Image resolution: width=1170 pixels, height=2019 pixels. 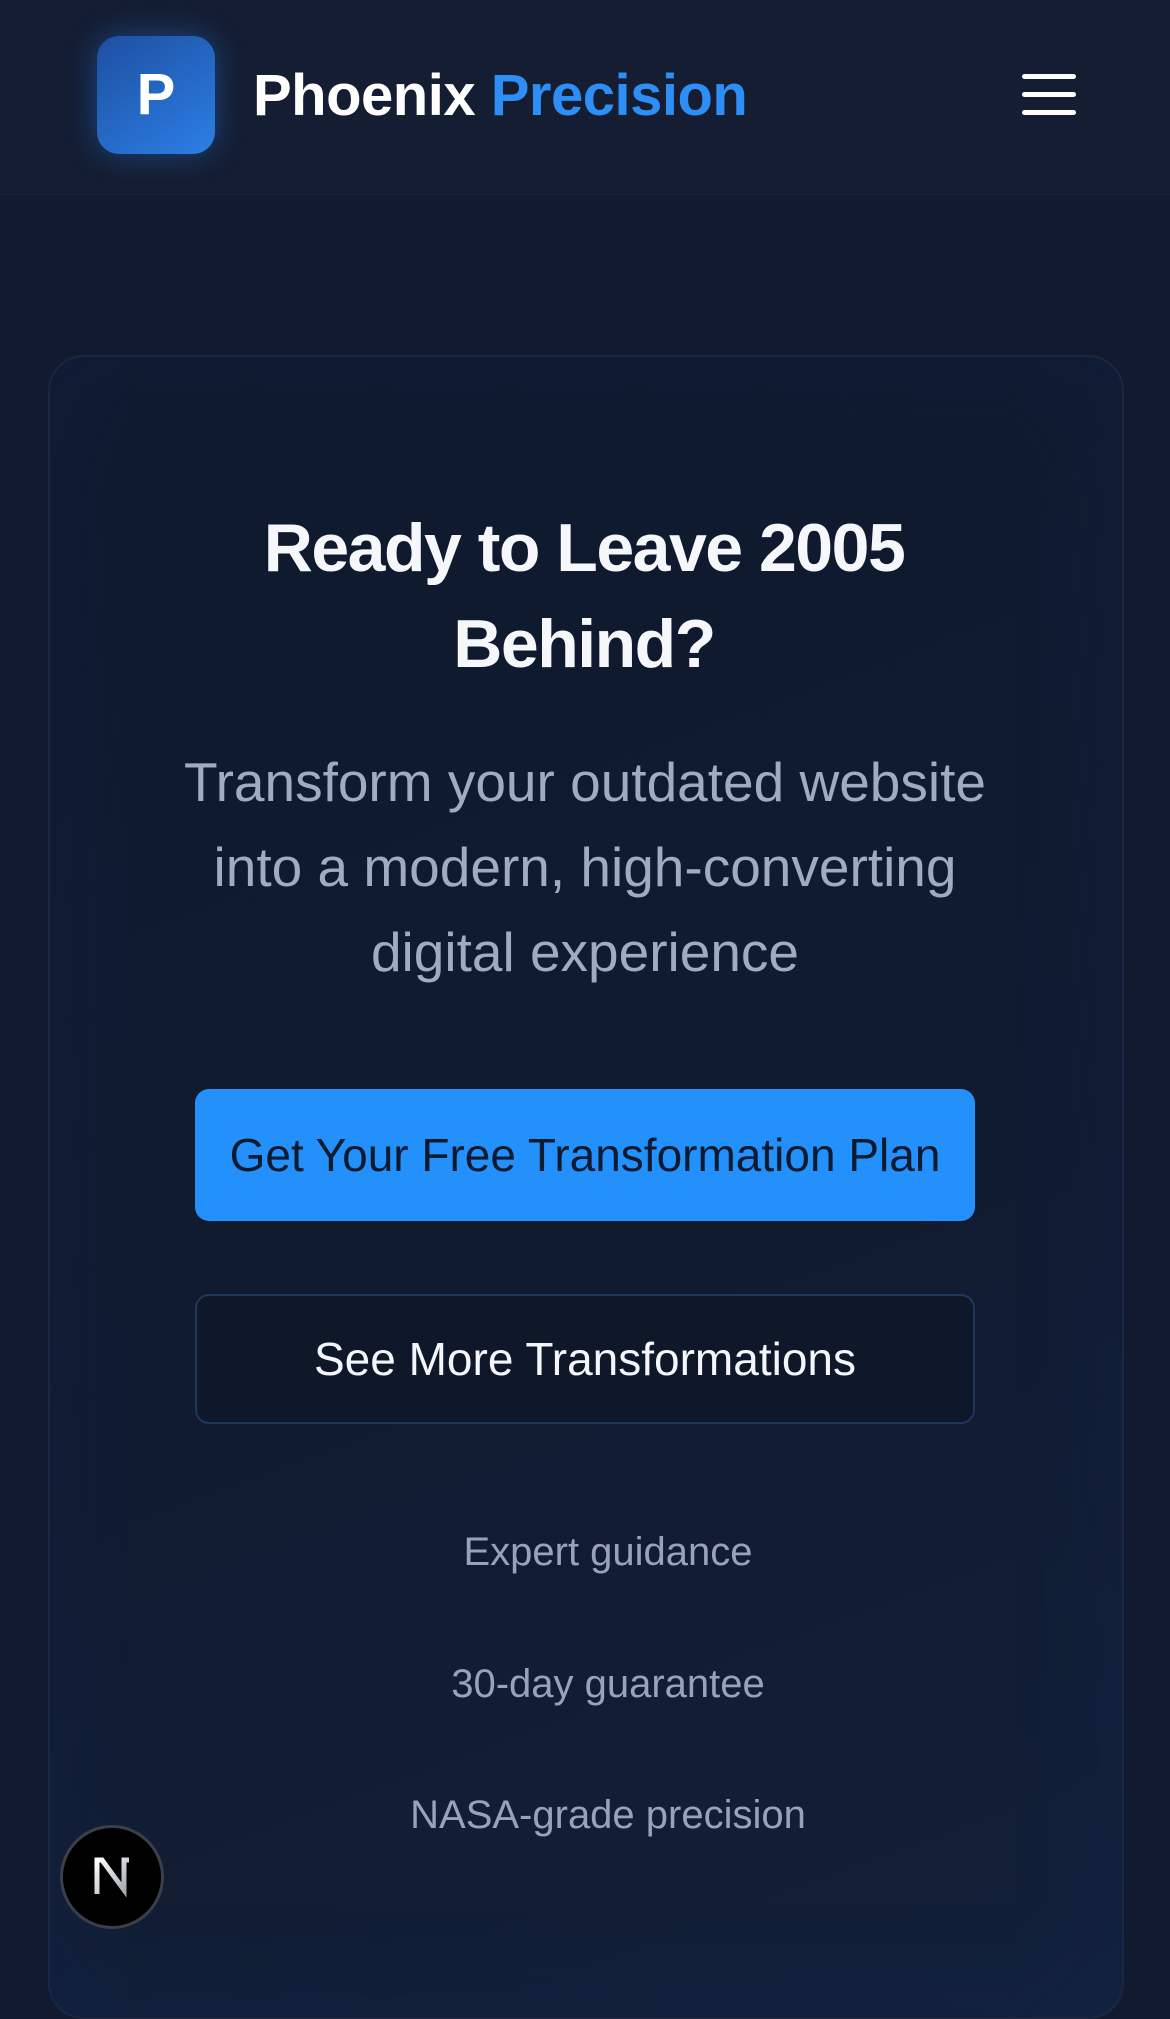 I want to click on feature-precision: NASA-grade precision, so click(x=608, y=1815).